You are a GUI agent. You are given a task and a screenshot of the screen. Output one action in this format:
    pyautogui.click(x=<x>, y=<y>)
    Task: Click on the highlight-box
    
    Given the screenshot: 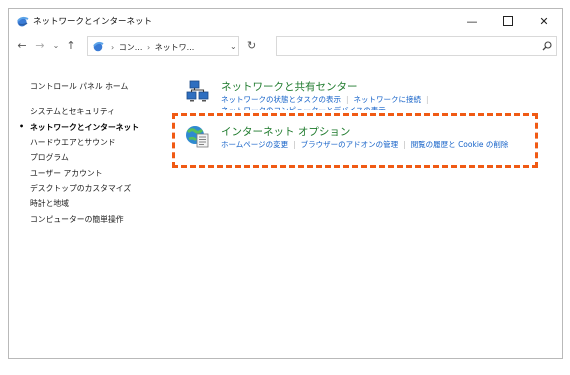 What is the action you would take?
    pyautogui.click(x=355, y=140)
    